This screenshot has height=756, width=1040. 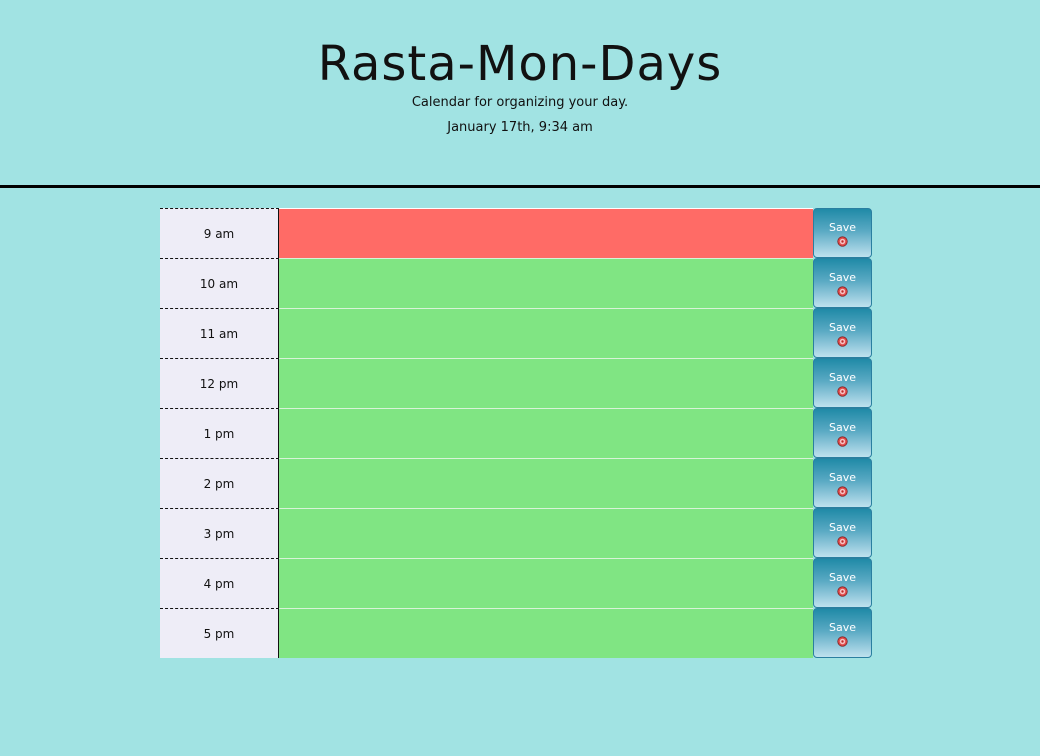 I want to click on timeblock-row: 9 am Save, so click(x=516, y=233).